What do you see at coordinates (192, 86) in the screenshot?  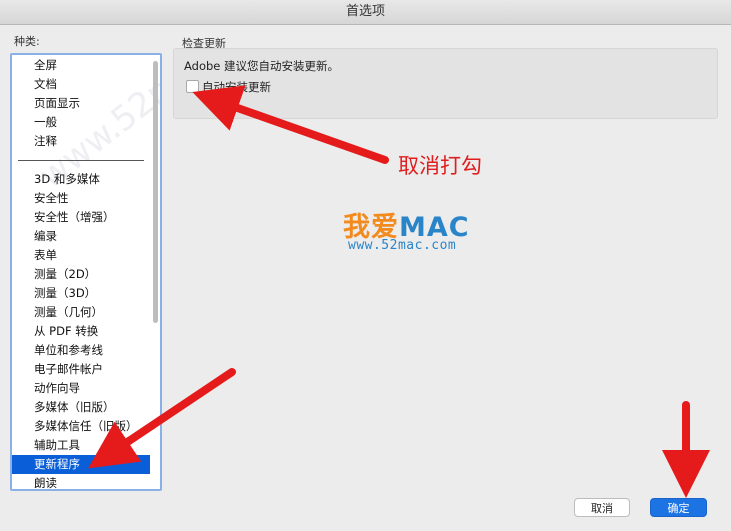 I see `auto-install-checkbox` at bounding box center [192, 86].